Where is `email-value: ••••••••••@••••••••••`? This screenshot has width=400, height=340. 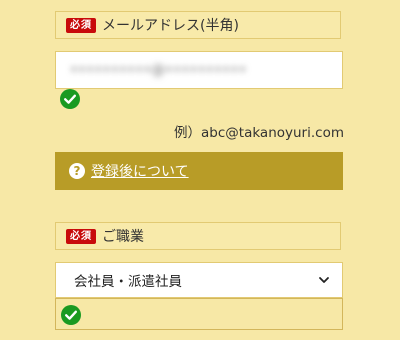
email-value: ••••••••••@•••••••••• is located at coordinates (158, 70).